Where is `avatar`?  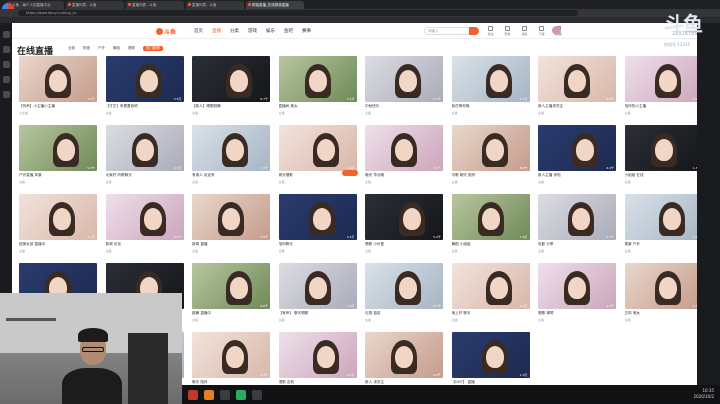 avatar is located at coordinates (556, 30).